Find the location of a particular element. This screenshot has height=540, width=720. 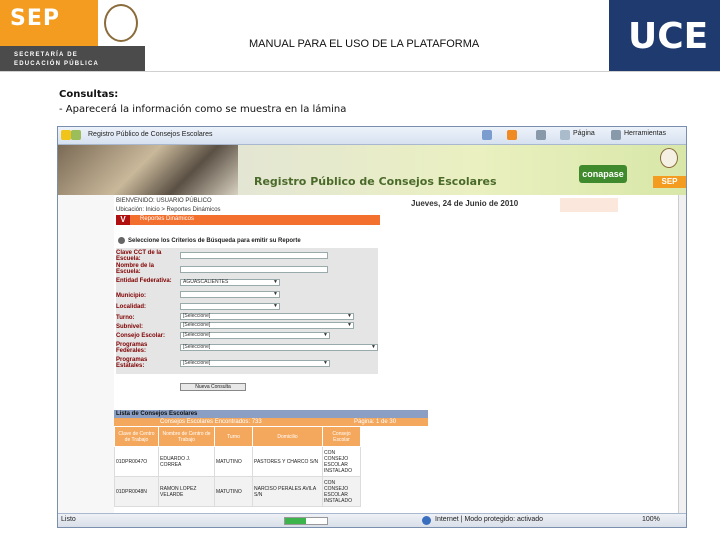

banner-title: Registro Público de Consejos Escolares is located at coordinates (375, 181).